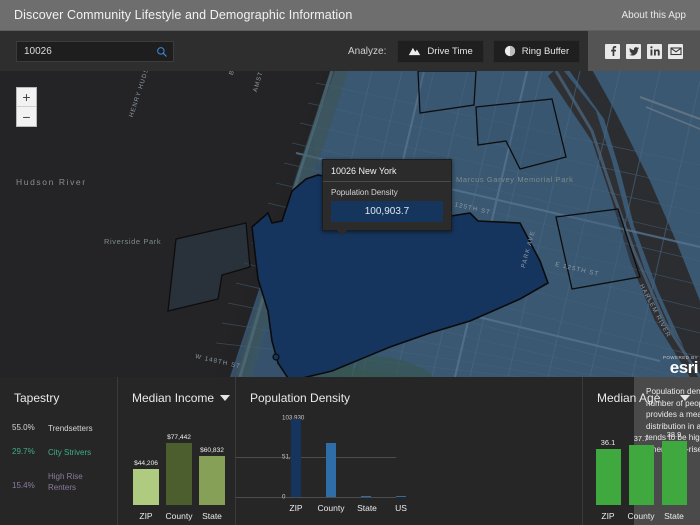  What do you see at coordinates (675, 51) in the screenshot?
I see `email-icon` at bounding box center [675, 51].